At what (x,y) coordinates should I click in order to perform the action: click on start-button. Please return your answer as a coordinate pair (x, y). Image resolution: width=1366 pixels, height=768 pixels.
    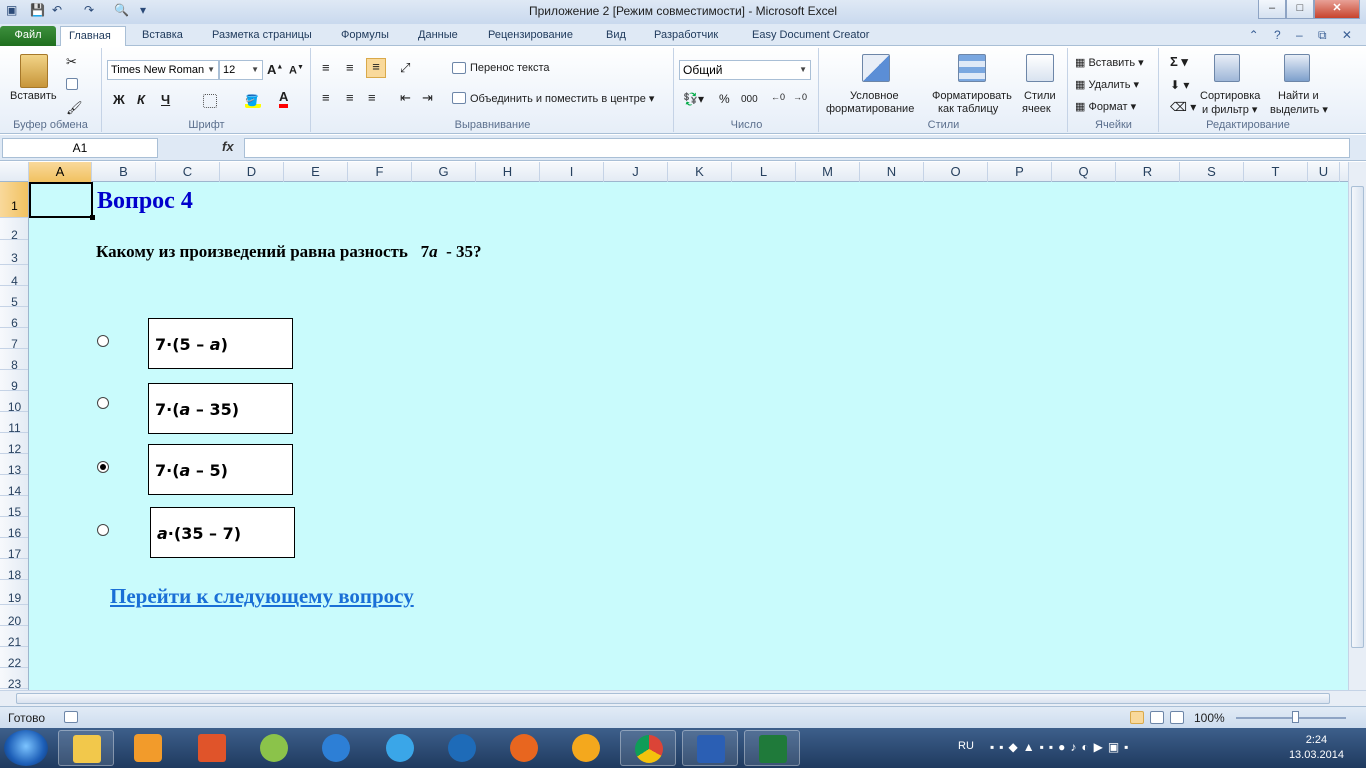
    Looking at the image, I should click on (26, 748).